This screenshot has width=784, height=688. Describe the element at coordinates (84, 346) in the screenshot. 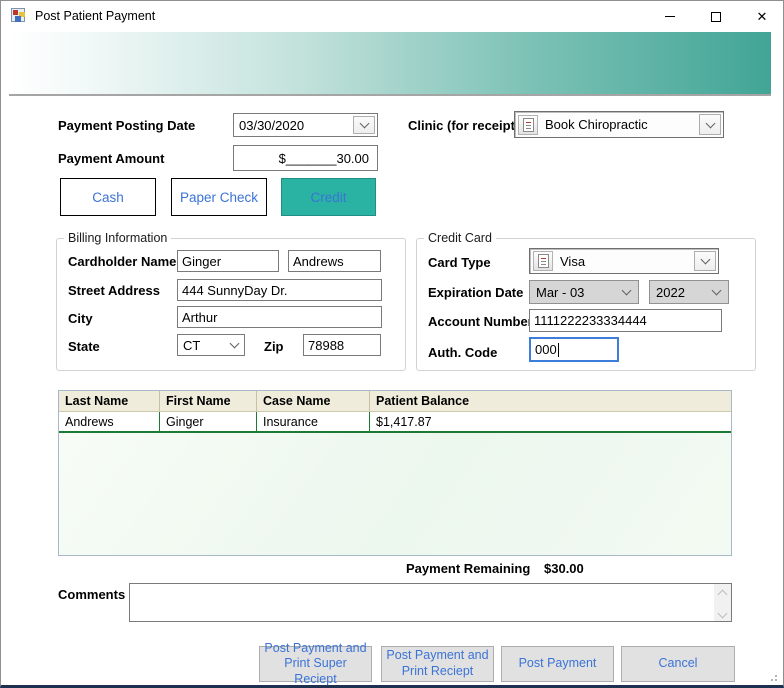

I see `state-label: State` at that location.